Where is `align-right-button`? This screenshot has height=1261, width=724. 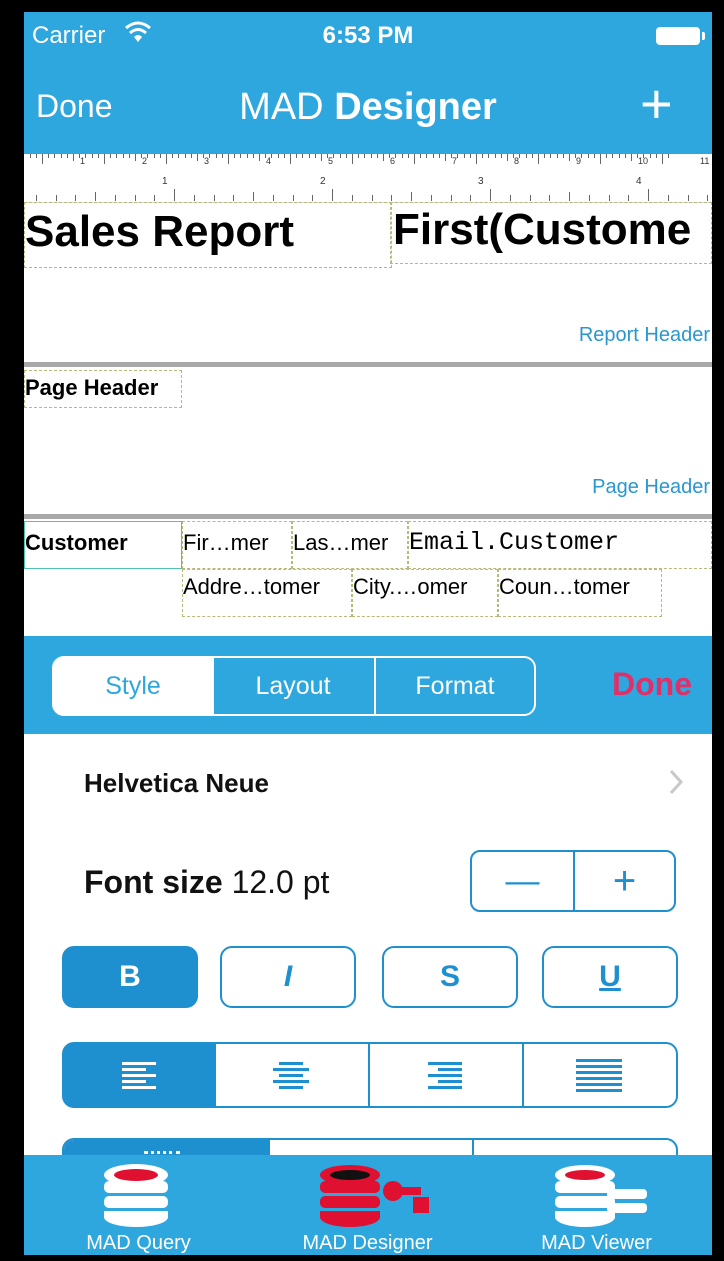
align-right-button is located at coordinates (446, 1075).